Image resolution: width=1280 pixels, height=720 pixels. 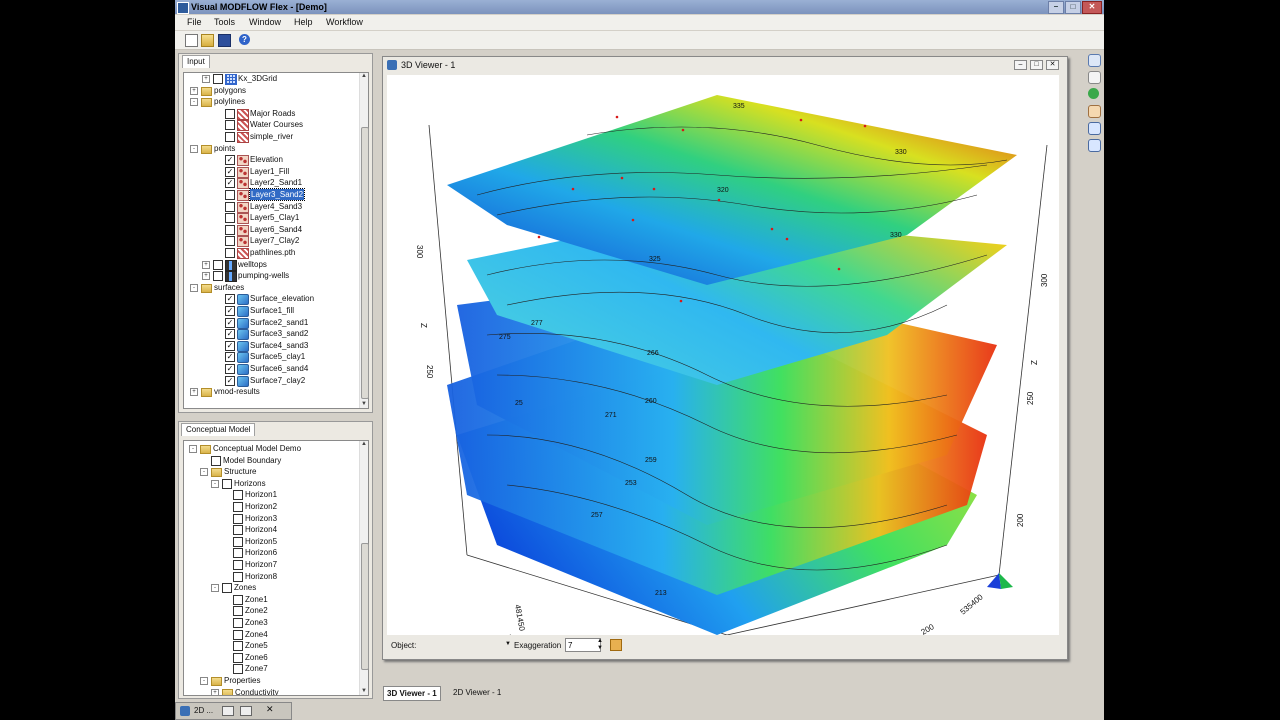 I want to click on viewer-restore-button: □, so click(x=1036, y=65).